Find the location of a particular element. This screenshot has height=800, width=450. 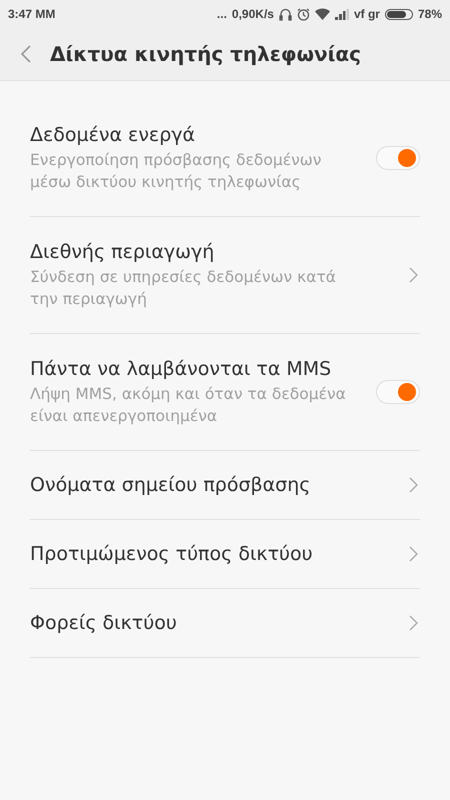

status-time: 3:47 MM is located at coordinates (32, 14).